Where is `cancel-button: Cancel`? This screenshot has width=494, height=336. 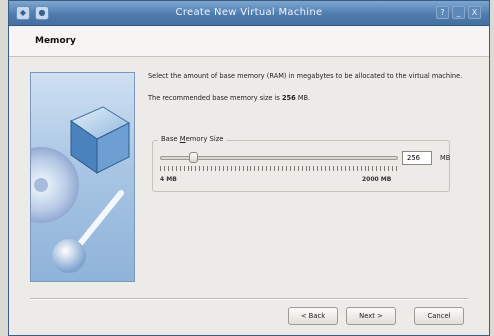
cancel-button: Cancel is located at coordinates (439, 316).